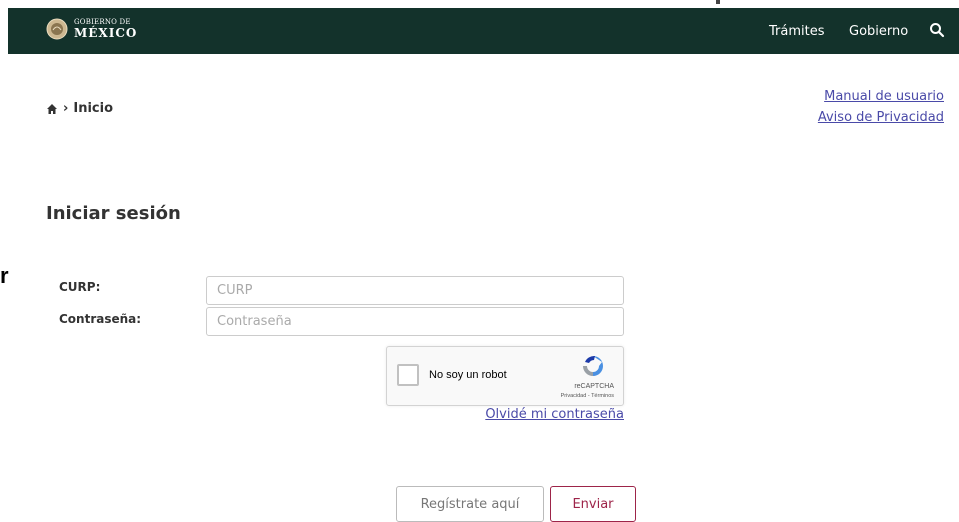 The image size is (959, 522). What do you see at coordinates (937, 30) in the screenshot?
I see `search-icon` at bounding box center [937, 30].